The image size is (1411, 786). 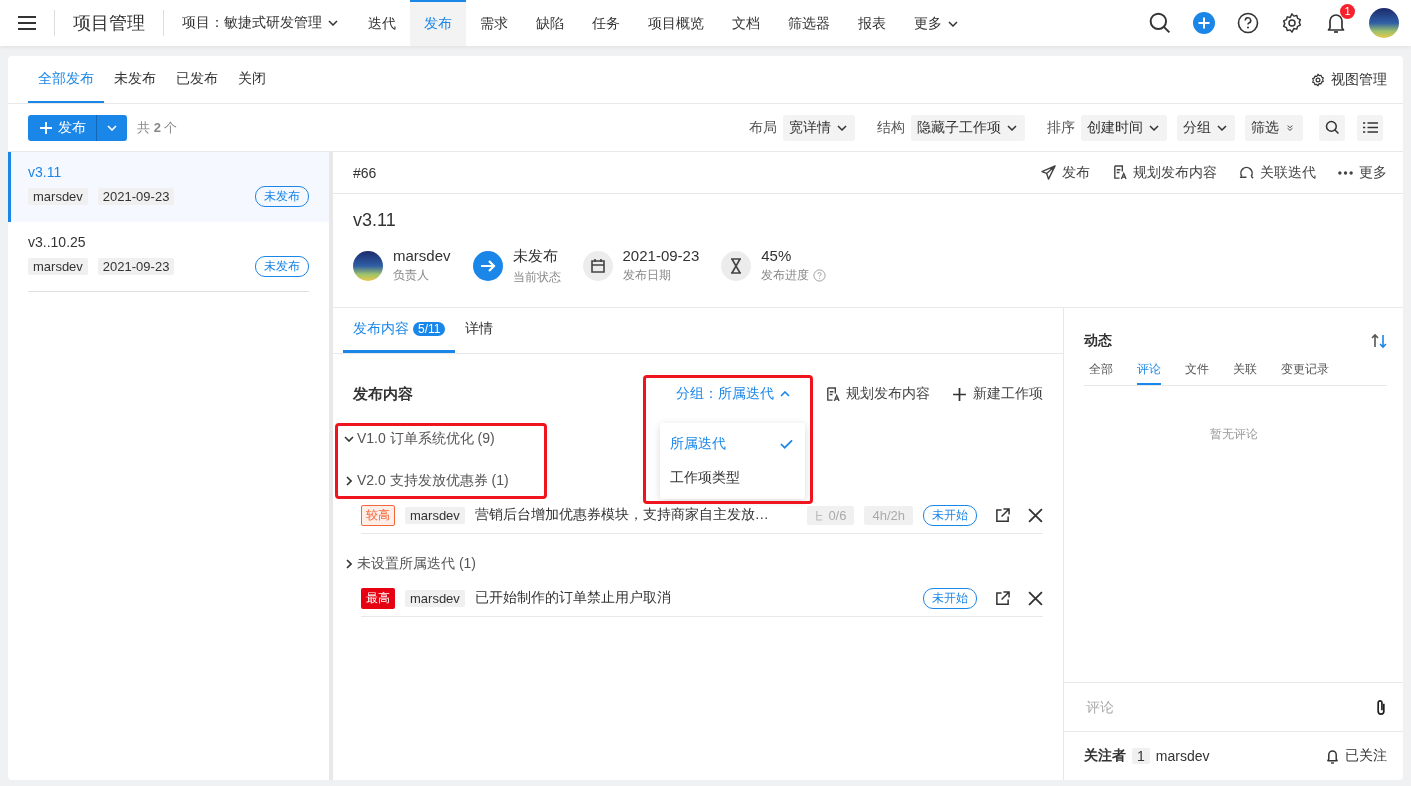 What do you see at coordinates (661, 255) in the screenshot?
I see `field-value: 2021-09-23` at bounding box center [661, 255].